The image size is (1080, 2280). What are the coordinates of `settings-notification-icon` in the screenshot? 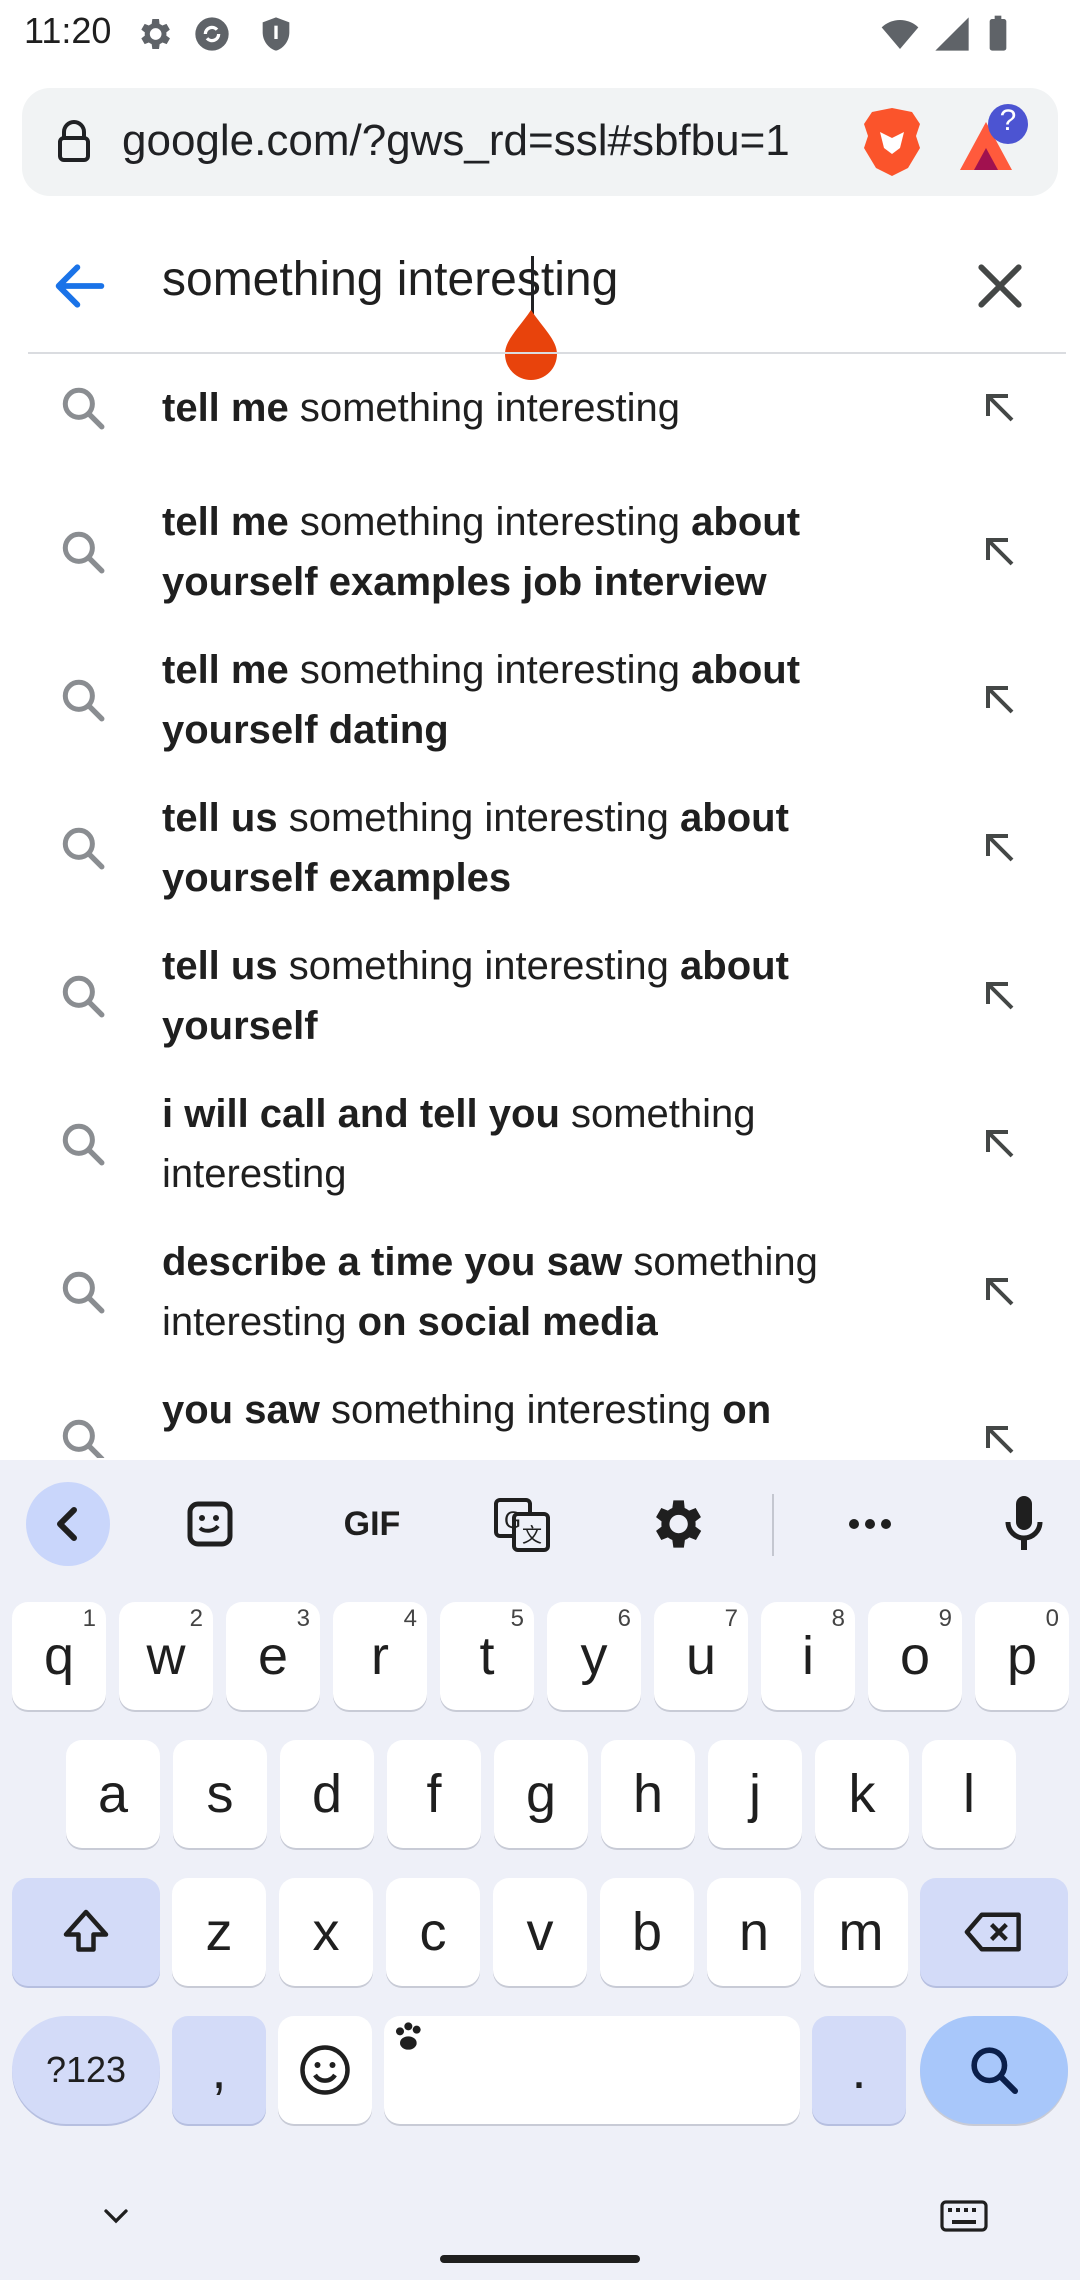 It's located at (155, 34).